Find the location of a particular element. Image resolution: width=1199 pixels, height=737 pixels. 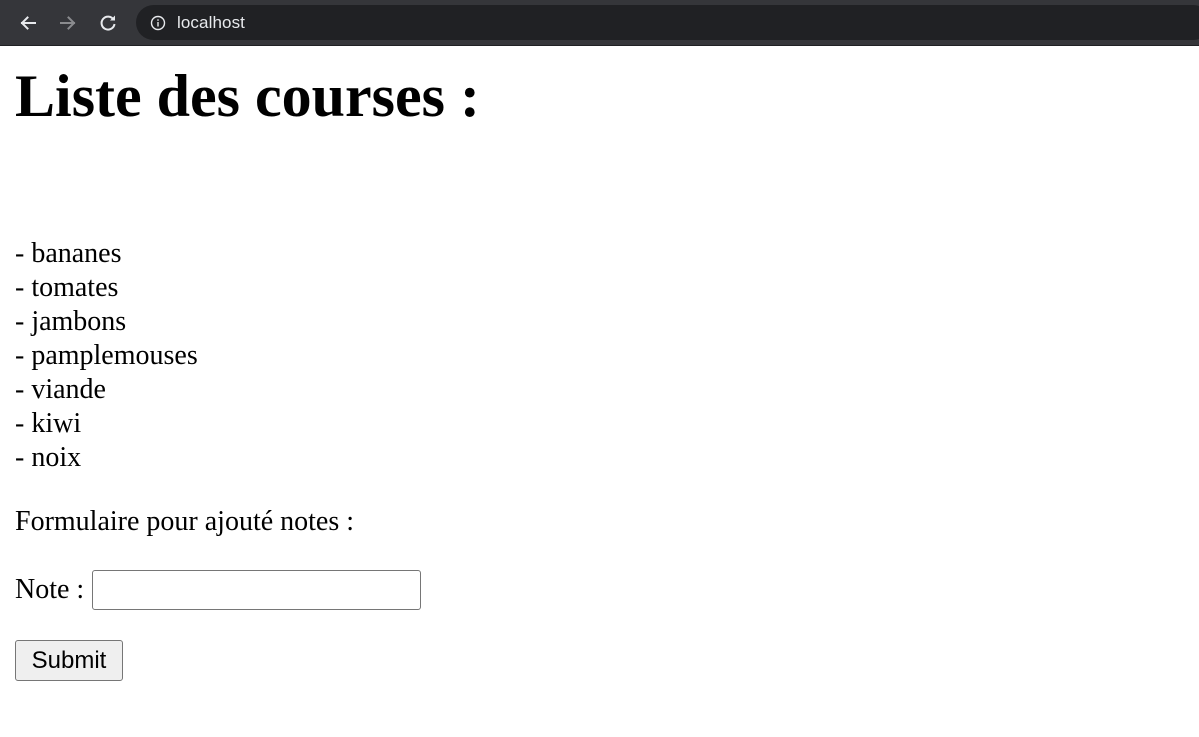

reload-button is located at coordinates (108, 23).